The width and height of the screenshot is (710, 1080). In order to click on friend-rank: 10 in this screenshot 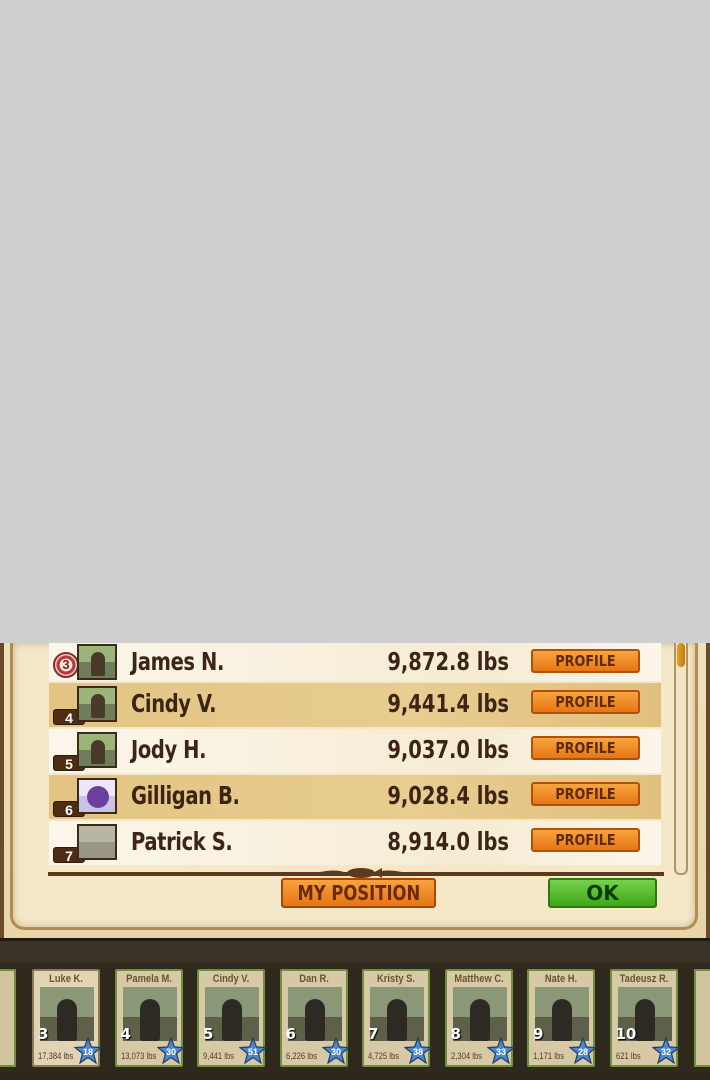, I will do `click(626, 1034)`.